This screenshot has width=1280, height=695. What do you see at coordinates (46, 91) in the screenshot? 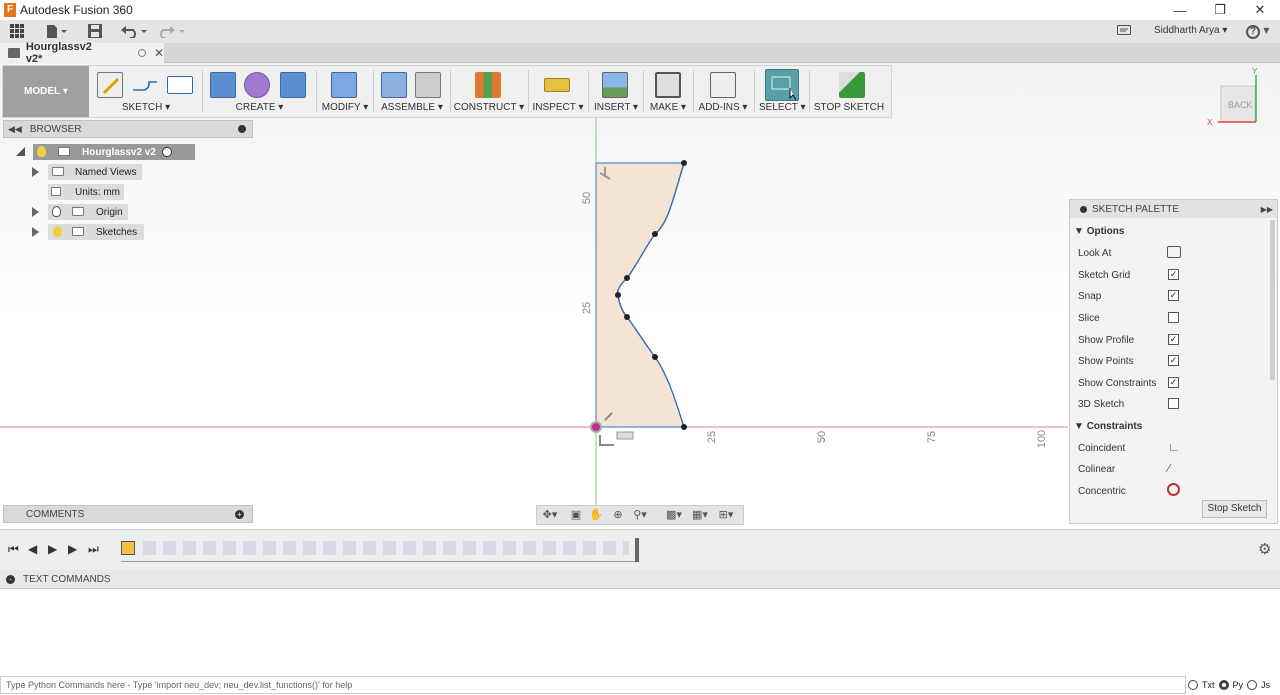
I see `workspace-switcher: MODEL ▾` at bounding box center [46, 91].